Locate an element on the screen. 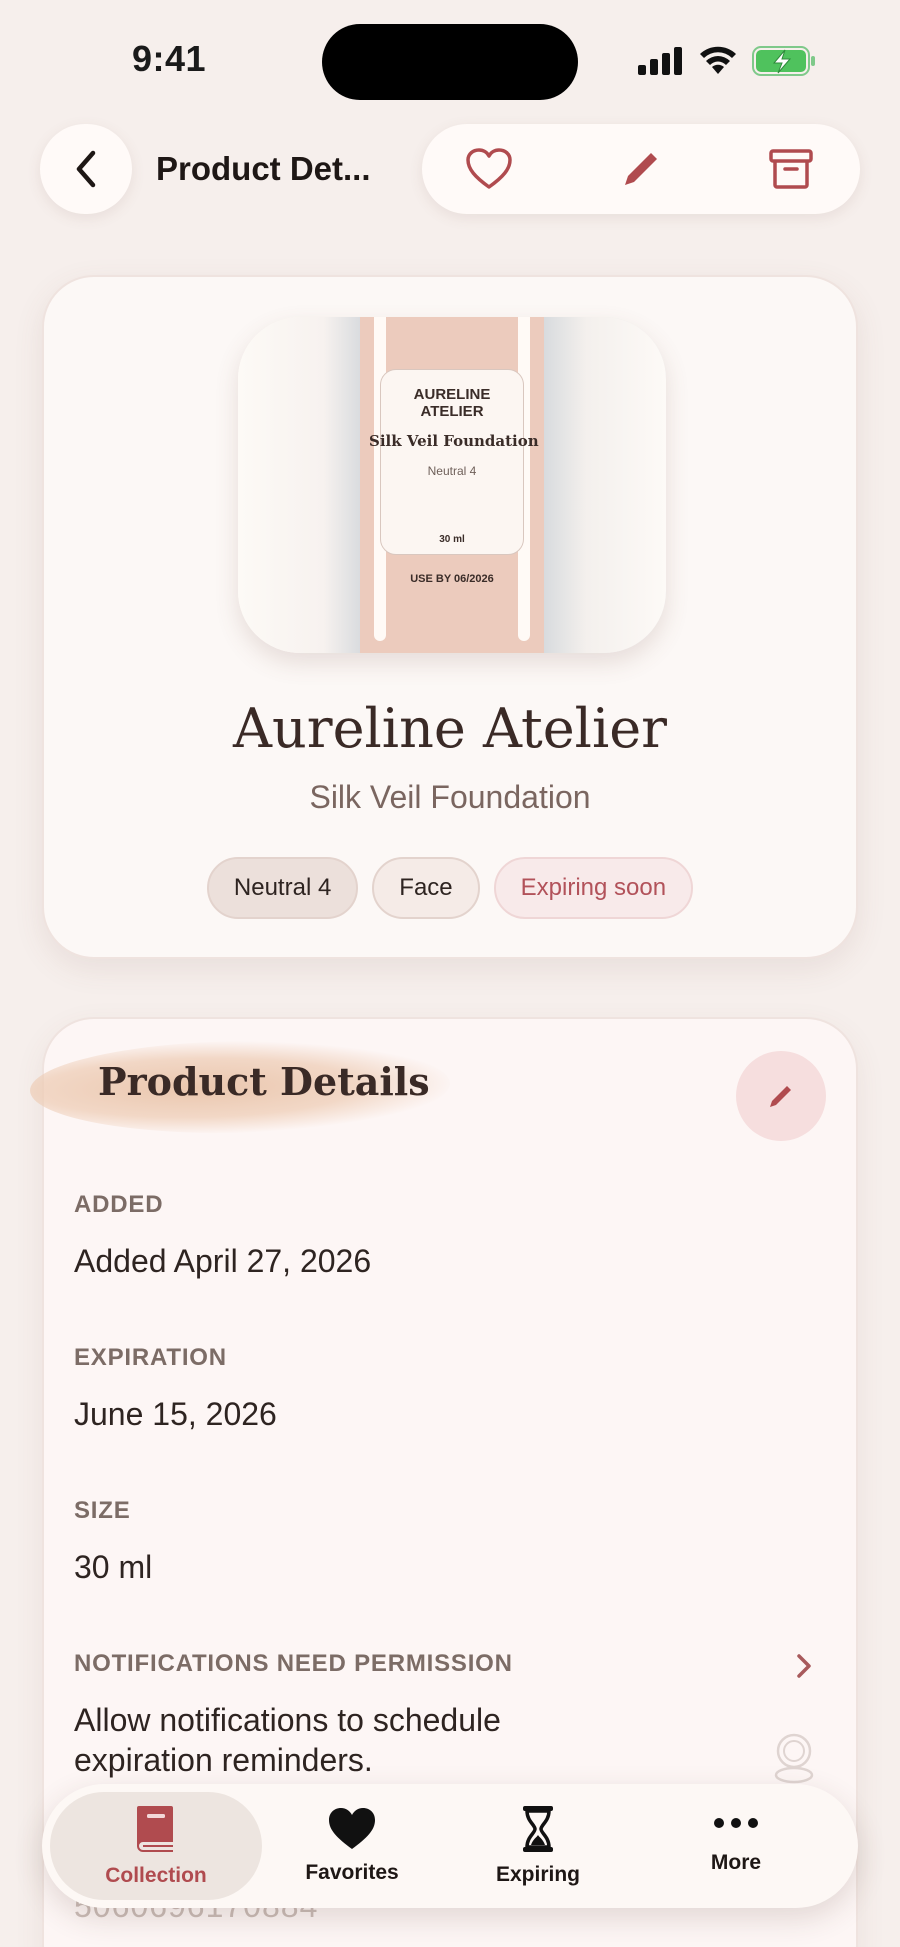 Image resolution: width=900 pixels, height=1947 pixels. tag-chips: Neutral 4 Face Expiring soon is located at coordinates (450, 888).